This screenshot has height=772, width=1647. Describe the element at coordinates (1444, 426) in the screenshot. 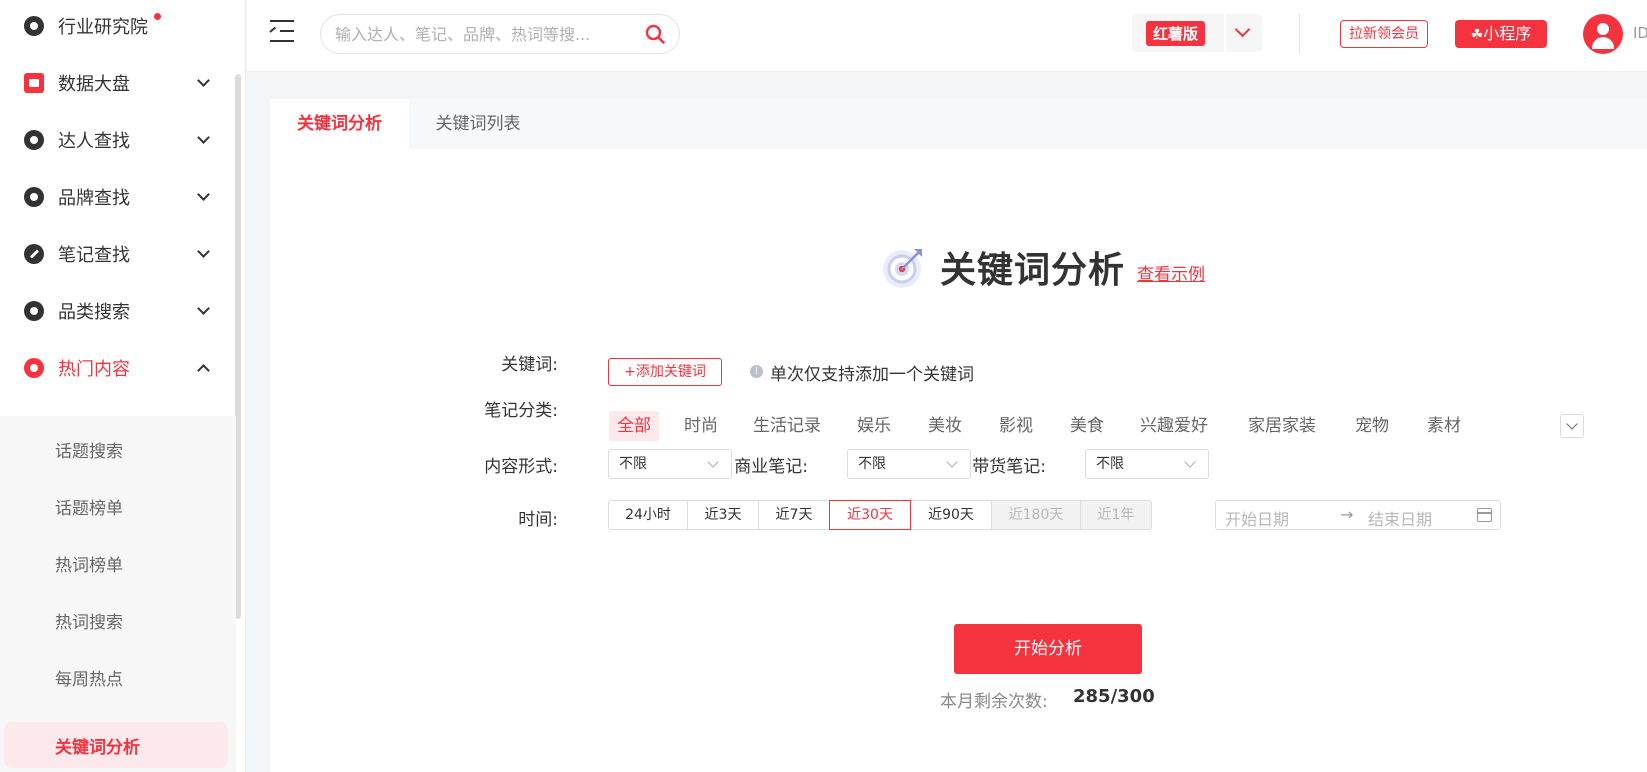

I see `category-materials: 素材` at that location.